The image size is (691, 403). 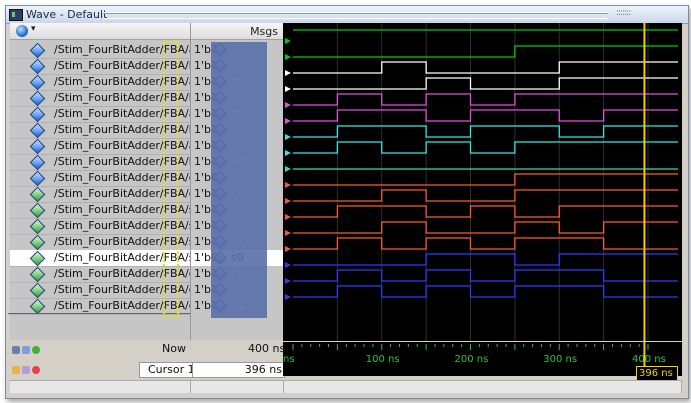 I want to click on signal-name: /Stim_FourBitAdder/FBA/a2, so click(x=128, y=81).